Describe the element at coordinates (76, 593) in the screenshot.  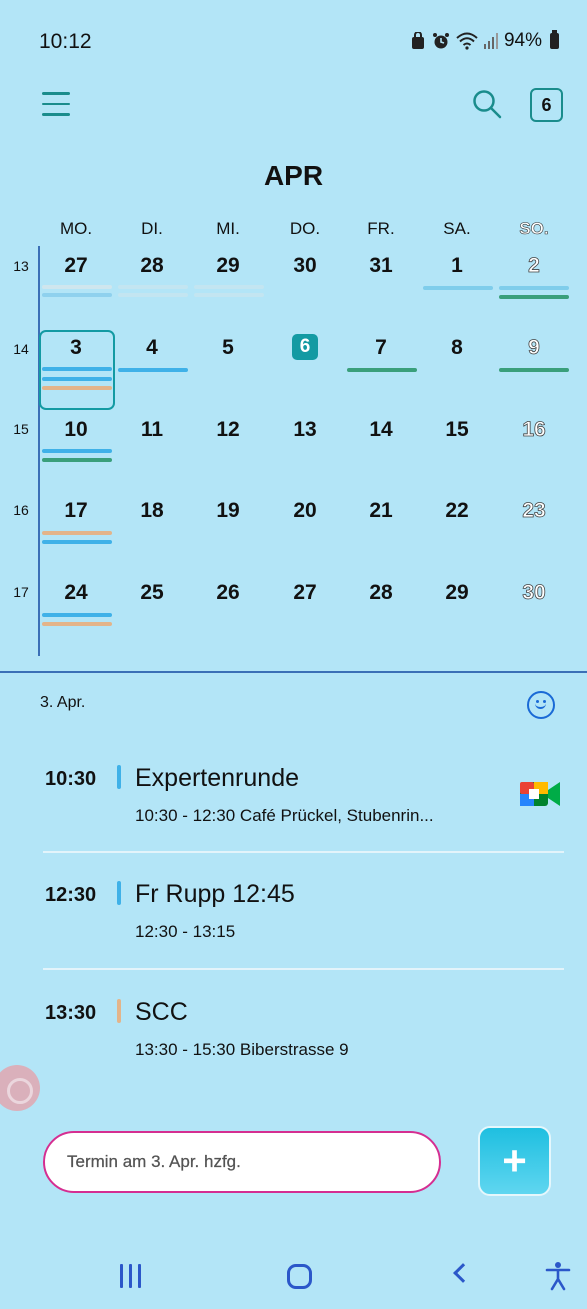
I see `calendar-day: 24` at that location.